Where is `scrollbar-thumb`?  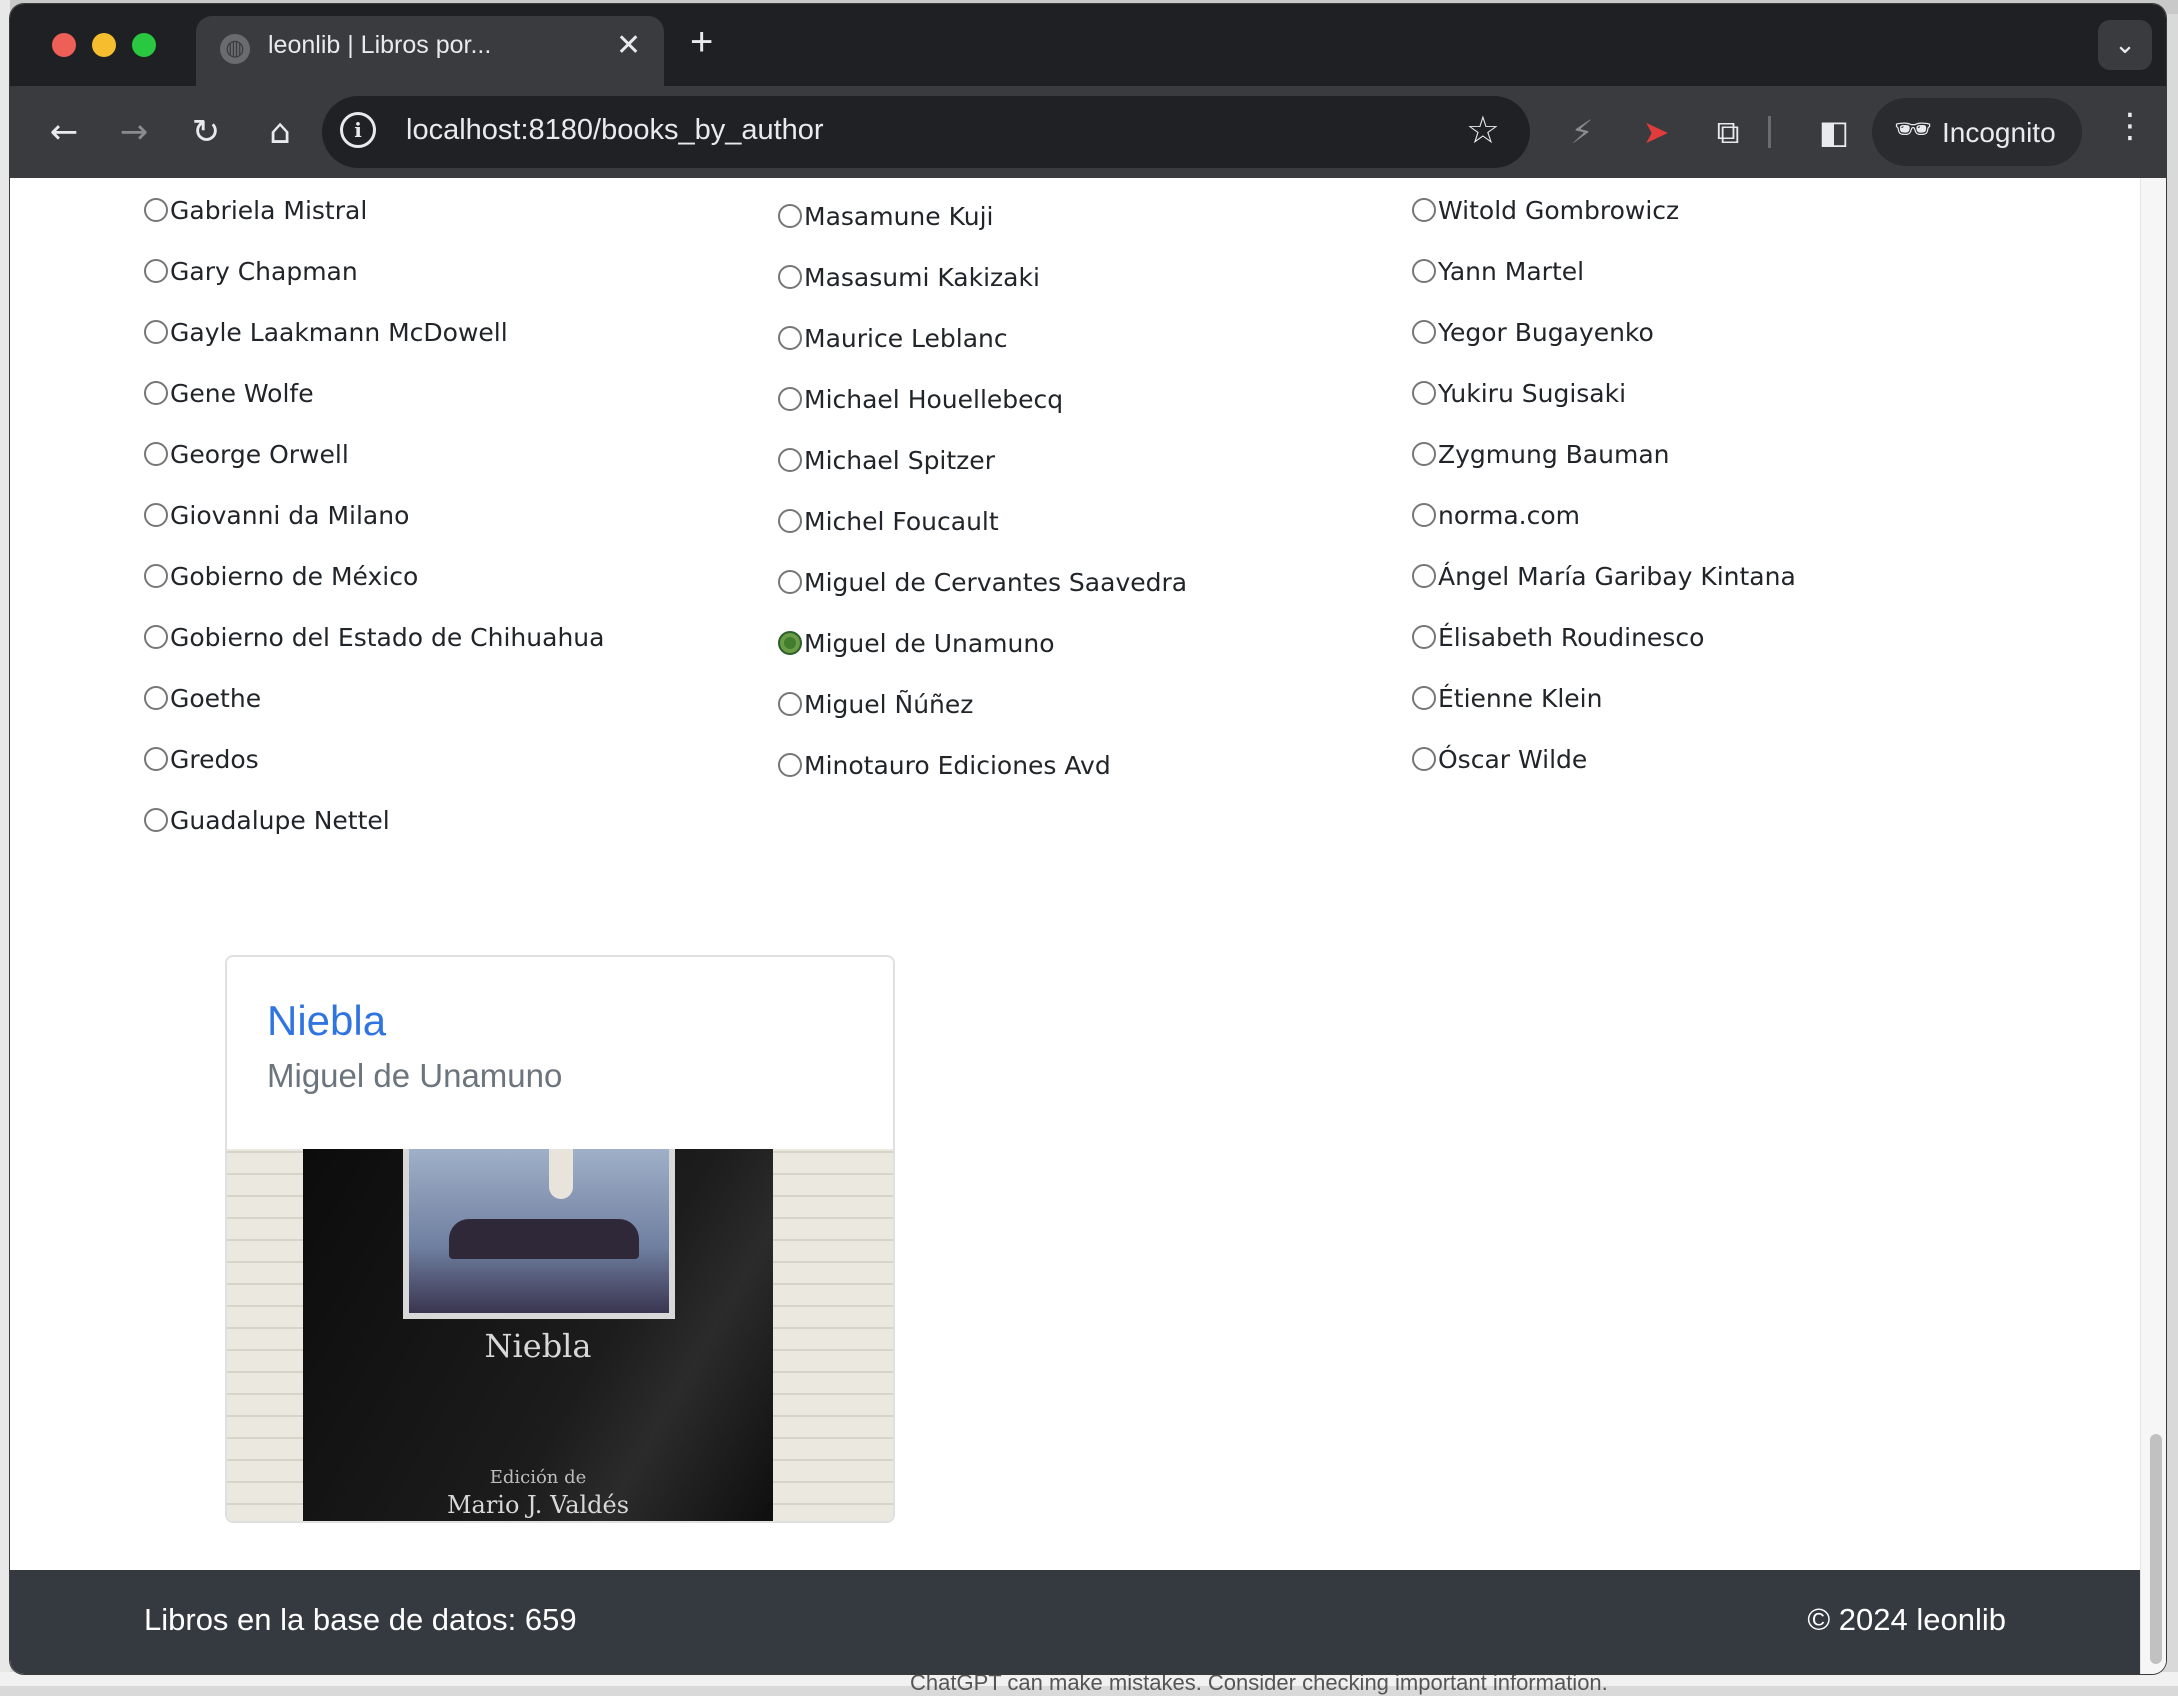 scrollbar-thumb is located at coordinates (2156, 1549).